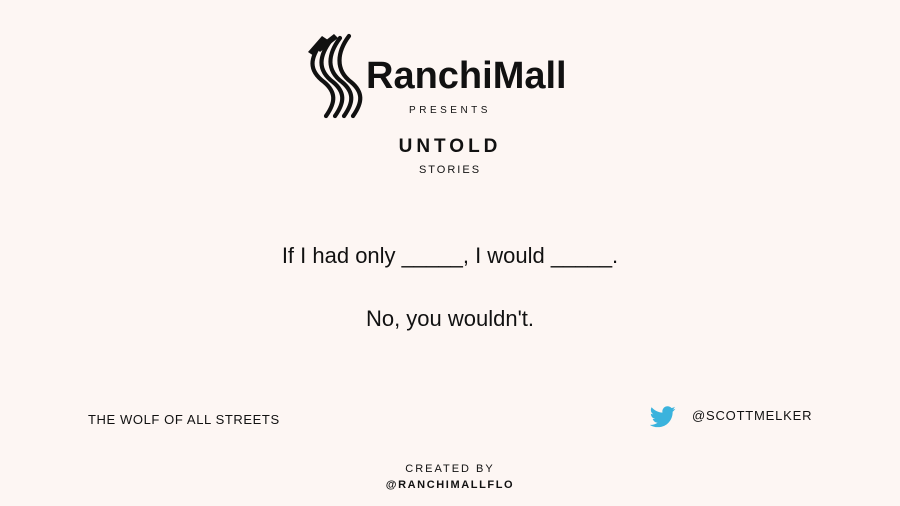  What do you see at coordinates (450, 170) in the screenshot?
I see `series-subtitle: STORIES` at bounding box center [450, 170].